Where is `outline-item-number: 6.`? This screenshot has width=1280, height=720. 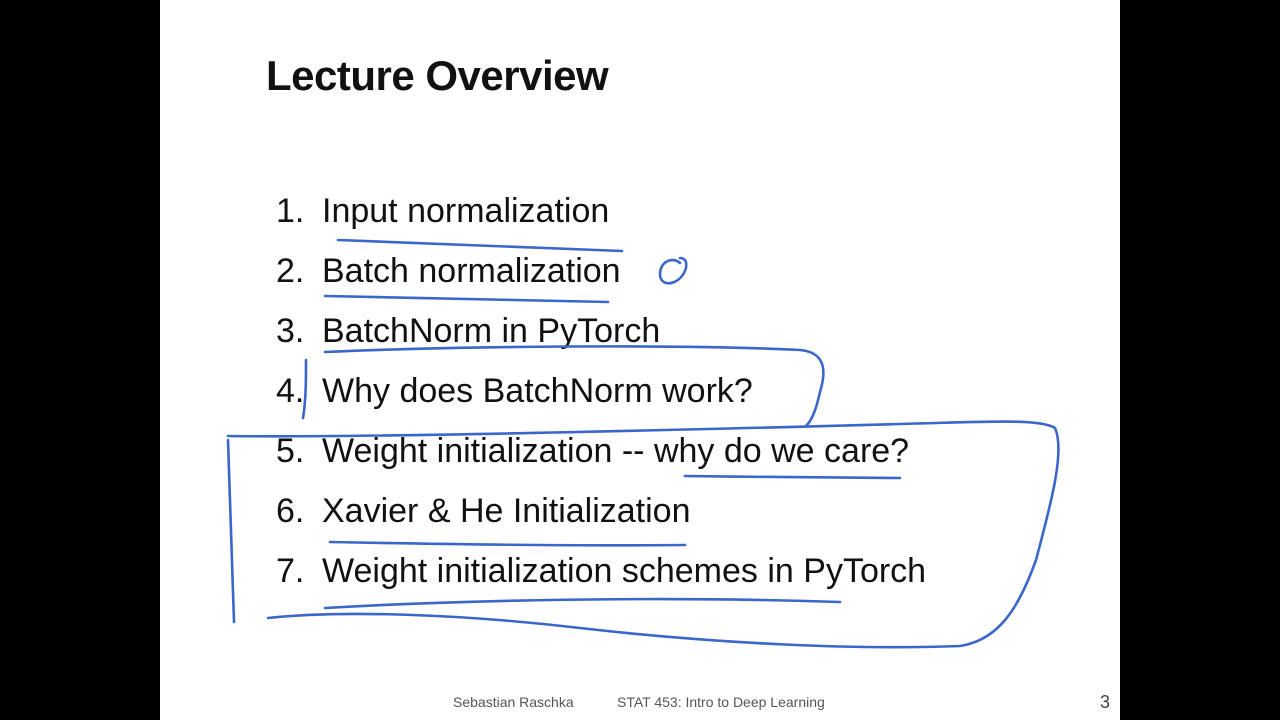 outline-item-number: 6. is located at coordinates (290, 511).